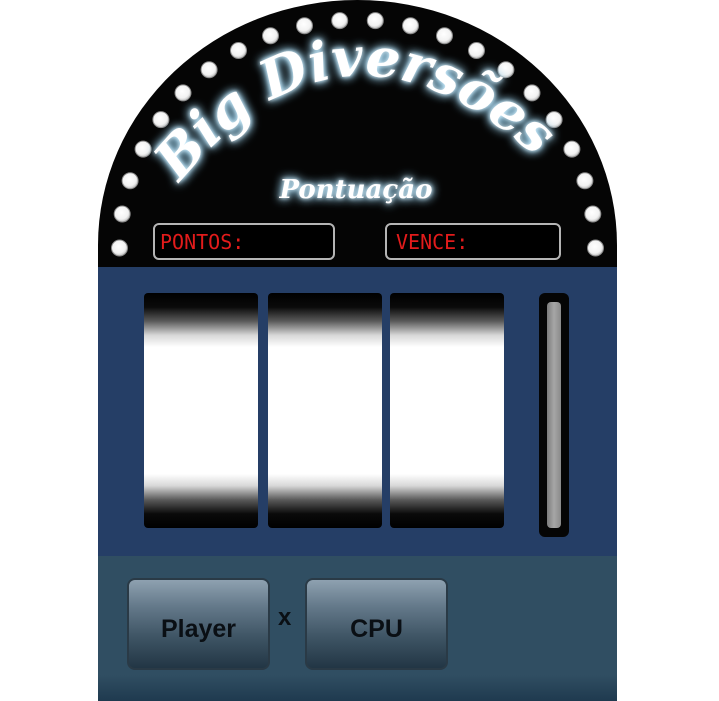 The height and width of the screenshot is (701, 719). I want to click on control-panel: Player x CPU, so click(357, 628).